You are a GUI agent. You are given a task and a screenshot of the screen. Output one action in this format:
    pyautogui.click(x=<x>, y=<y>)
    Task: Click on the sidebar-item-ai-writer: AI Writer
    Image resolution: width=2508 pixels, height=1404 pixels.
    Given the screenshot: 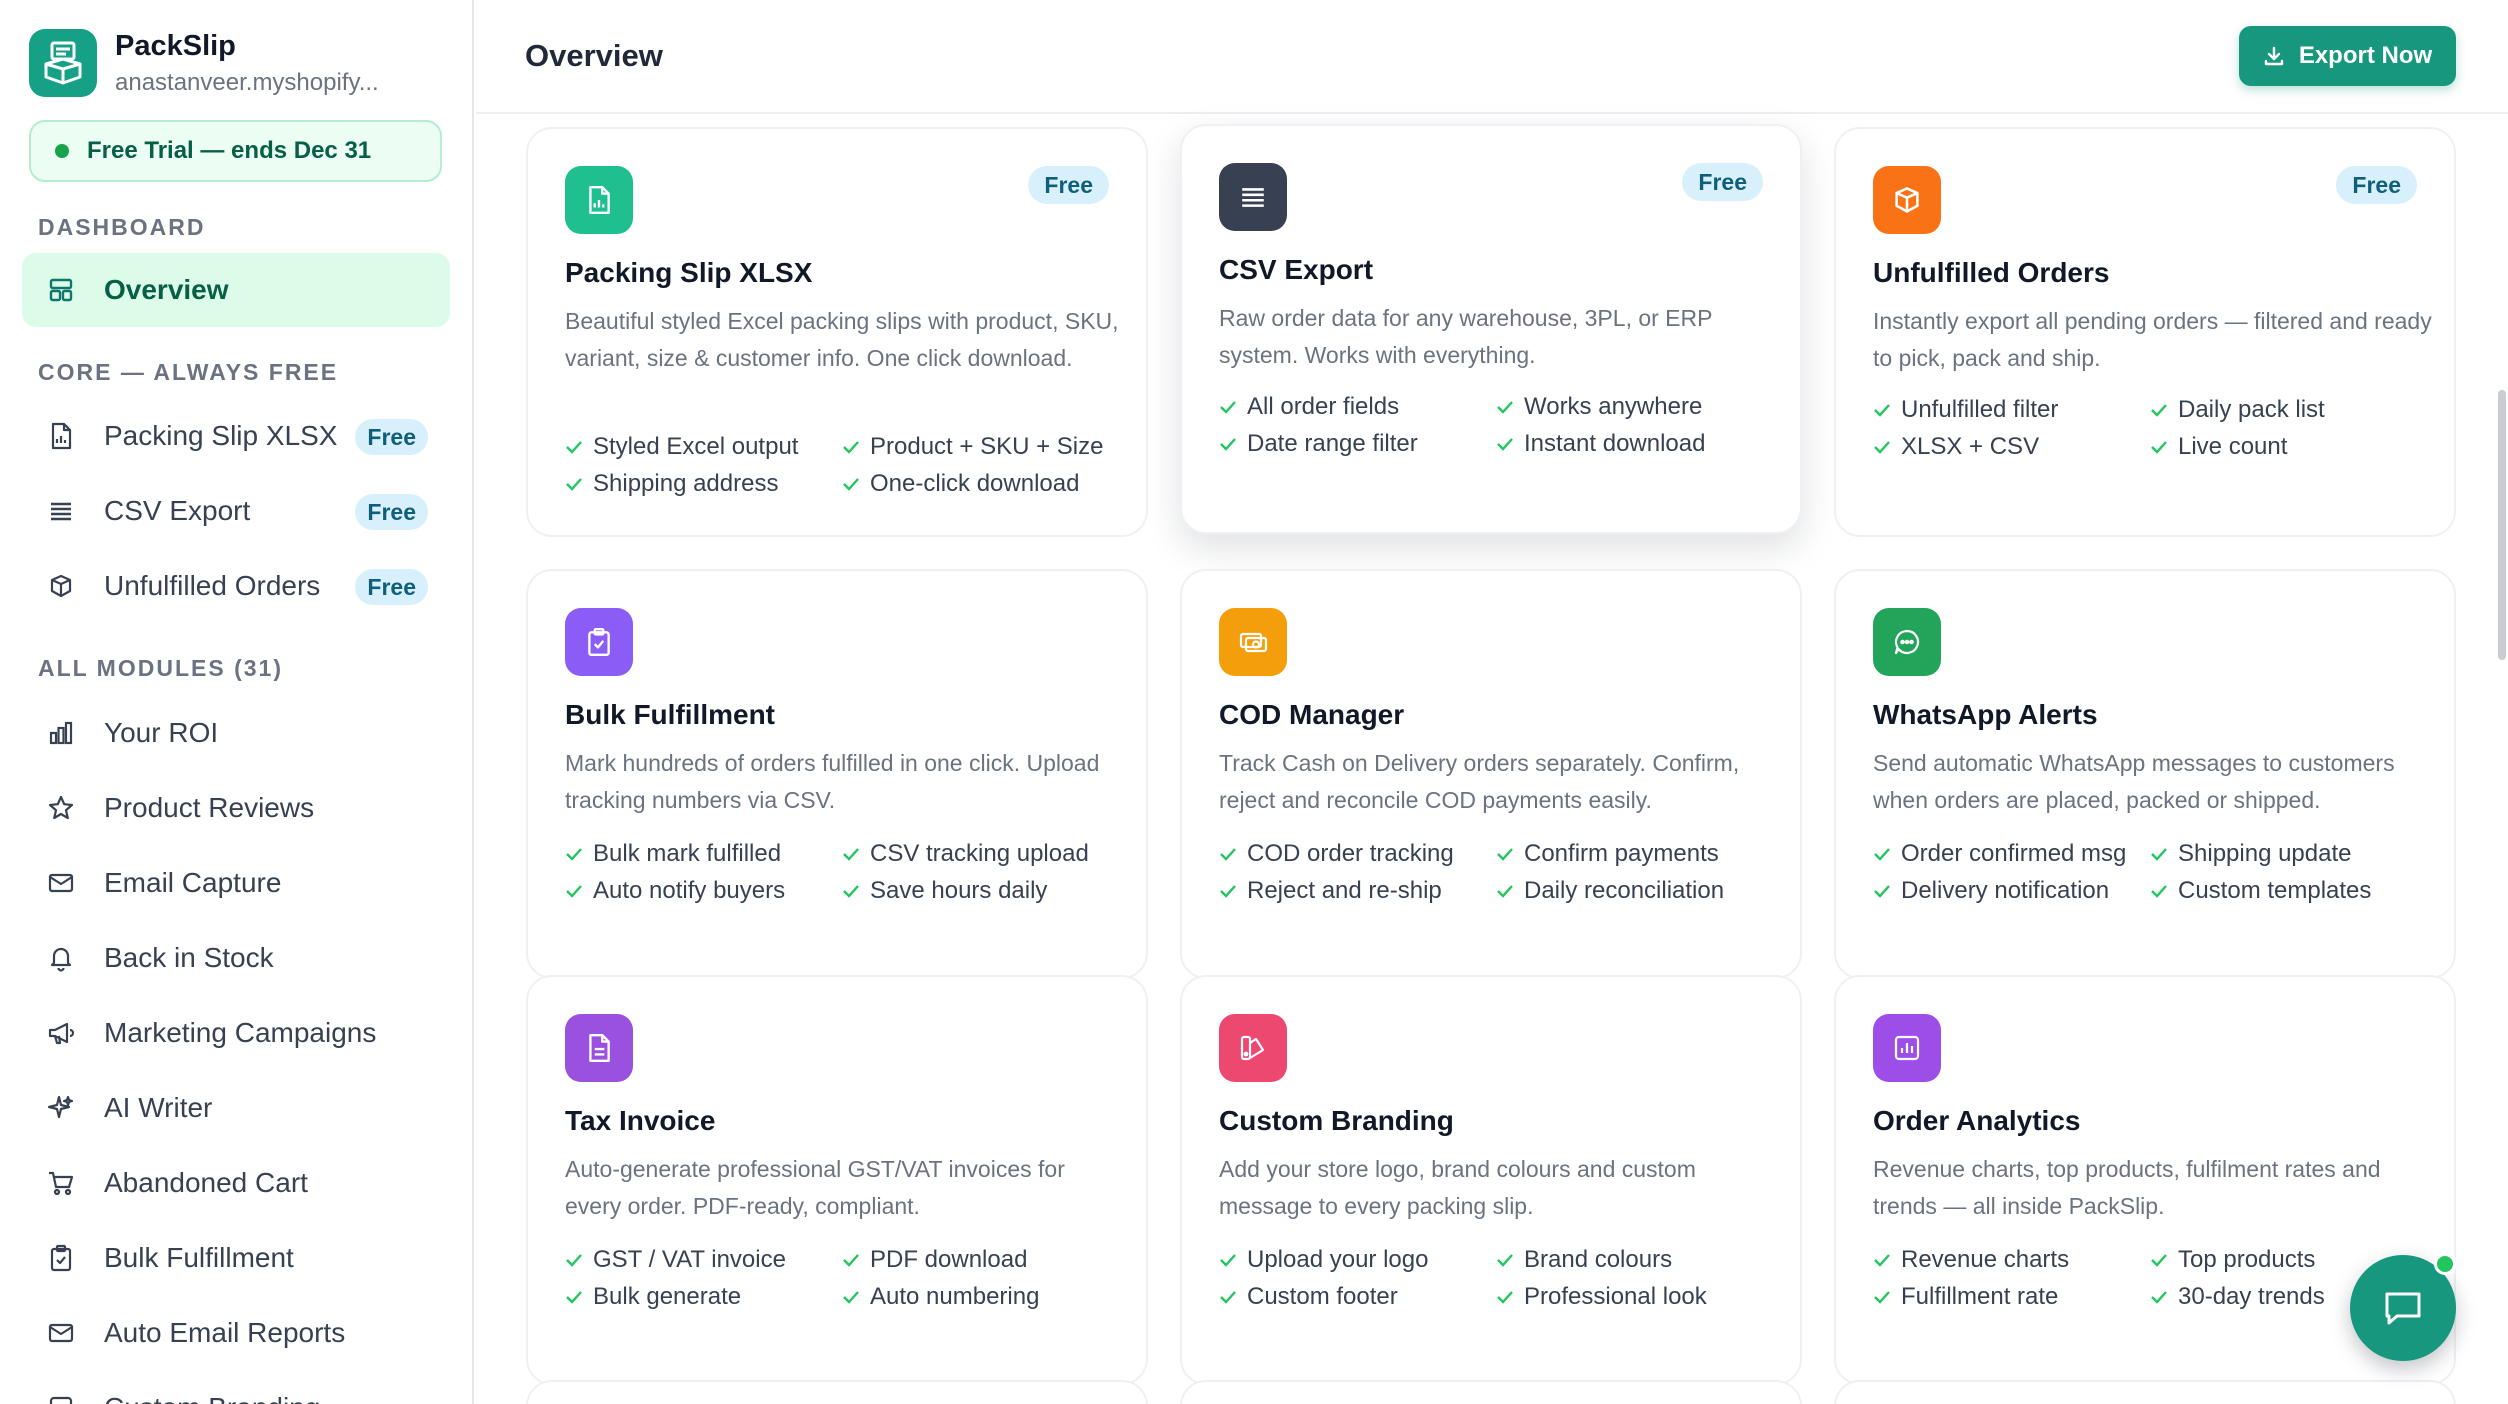 What is the action you would take?
    pyautogui.click(x=236, y=1108)
    